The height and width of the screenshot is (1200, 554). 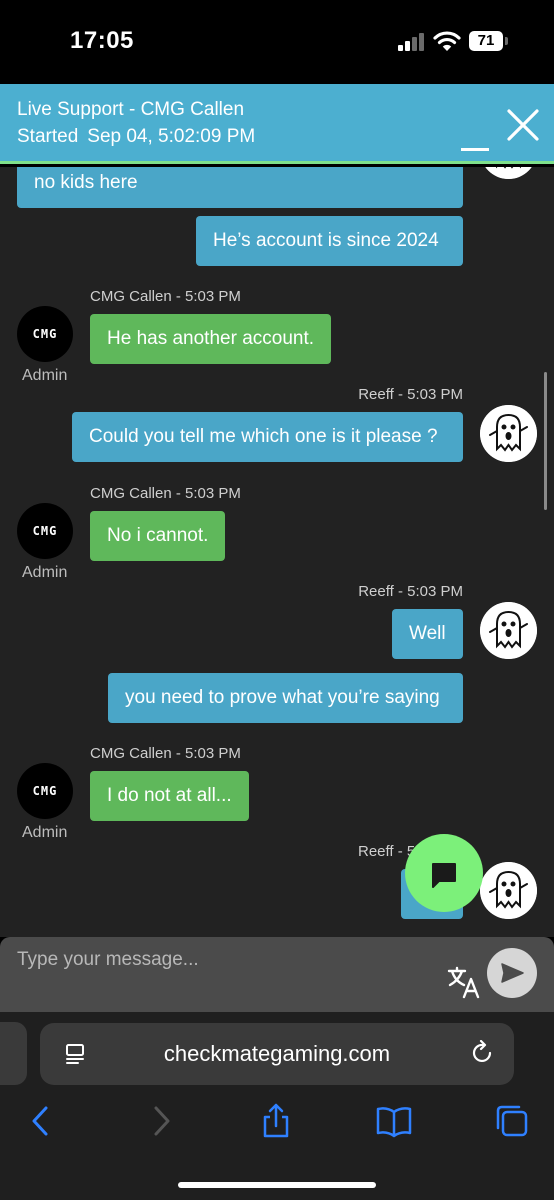 I want to click on chat-launcher-button, so click(x=444, y=873).